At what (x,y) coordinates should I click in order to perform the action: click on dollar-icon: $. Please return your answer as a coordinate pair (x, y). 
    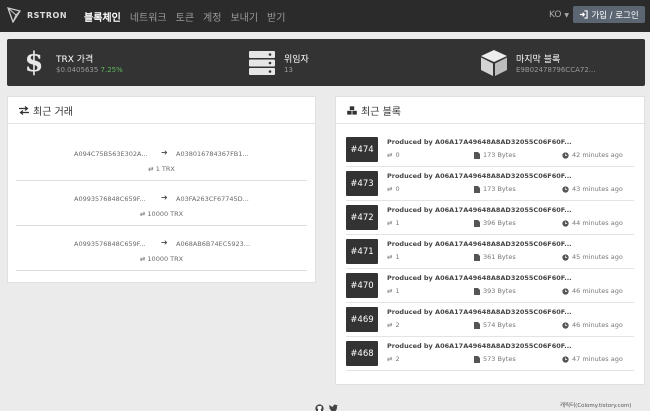
    Looking at the image, I should click on (34, 62).